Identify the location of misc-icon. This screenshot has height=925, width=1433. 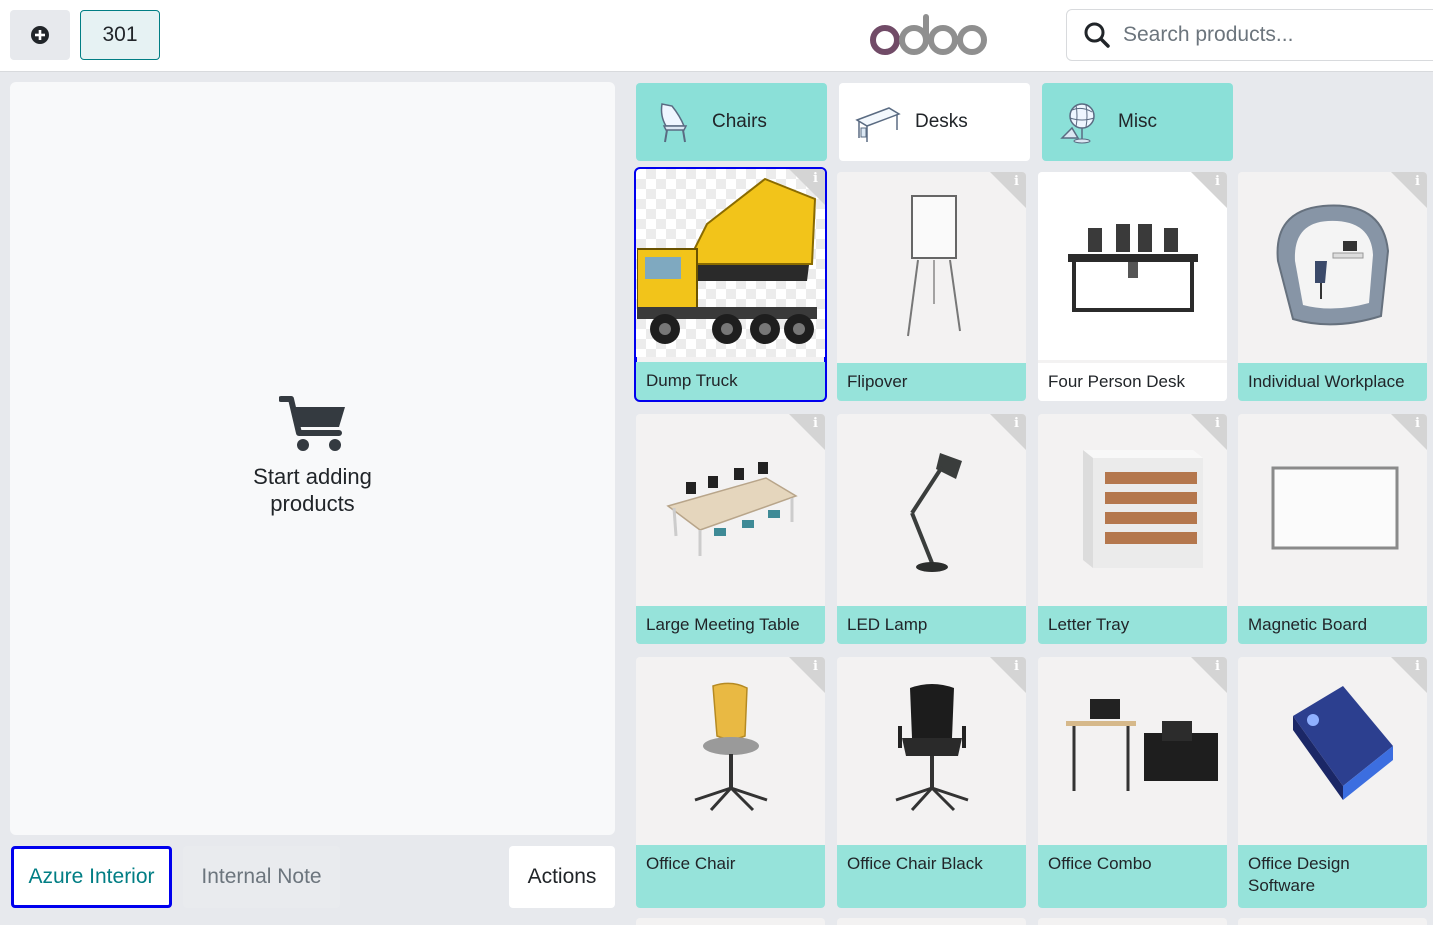
(1077, 123).